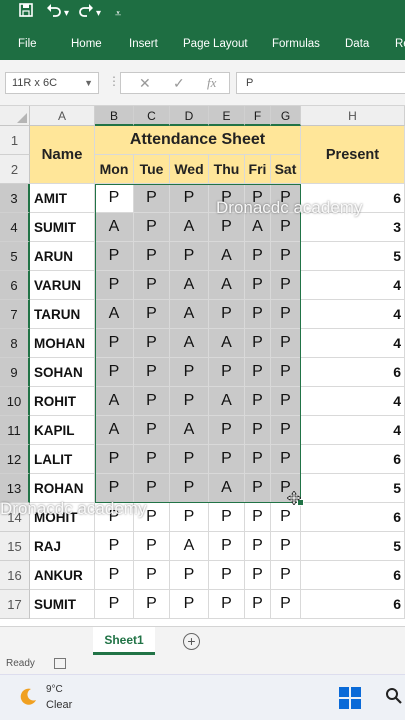  Describe the element at coordinates (62, 256) in the screenshot. I see `name-cell: ARUN` at that location.